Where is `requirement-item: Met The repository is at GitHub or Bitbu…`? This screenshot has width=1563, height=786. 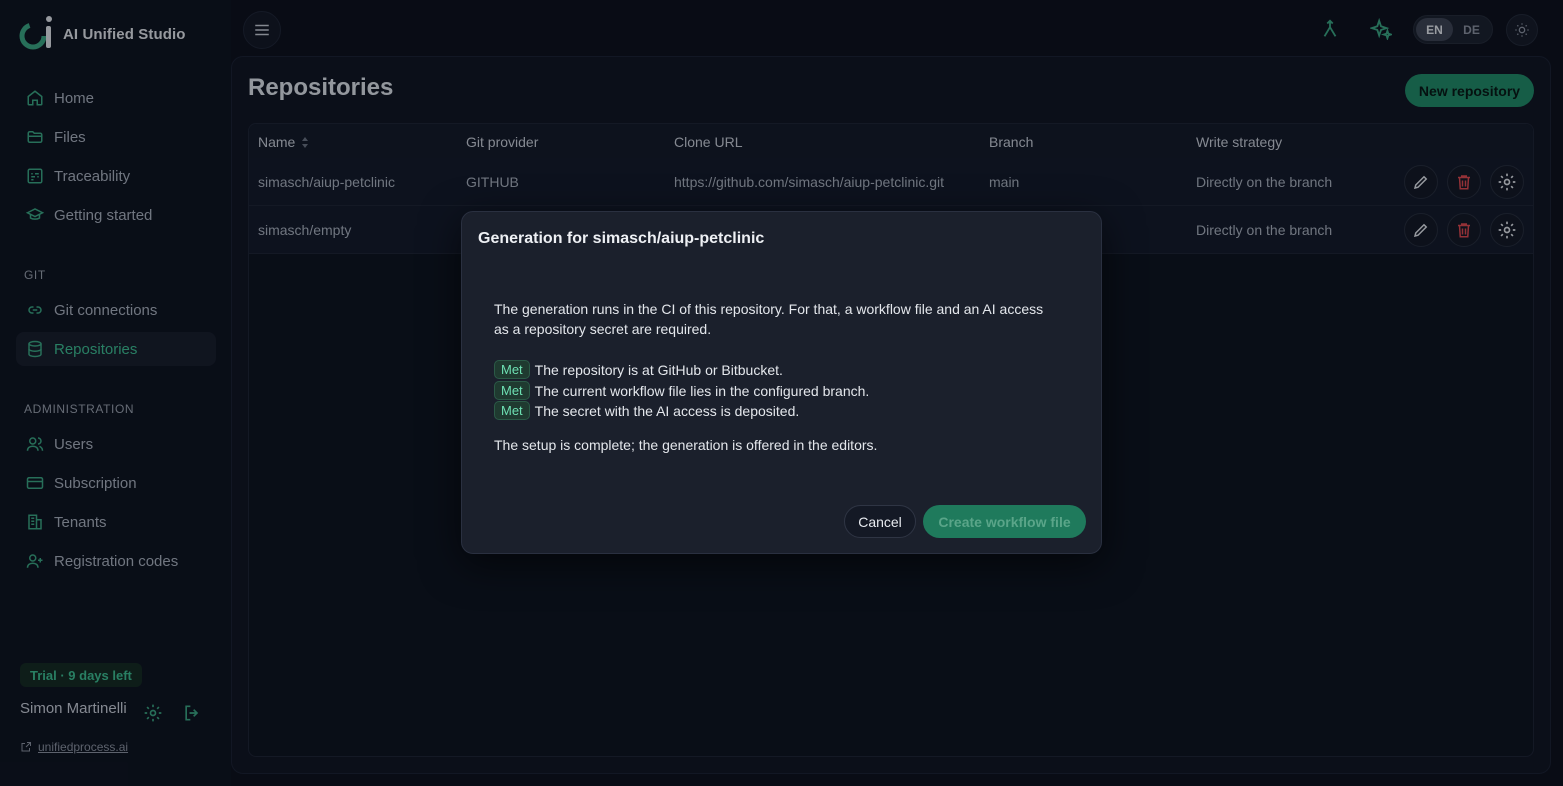 requirement-item: Met The repository is at GitHub or Bitbu… is located at coordinates (638, 369).